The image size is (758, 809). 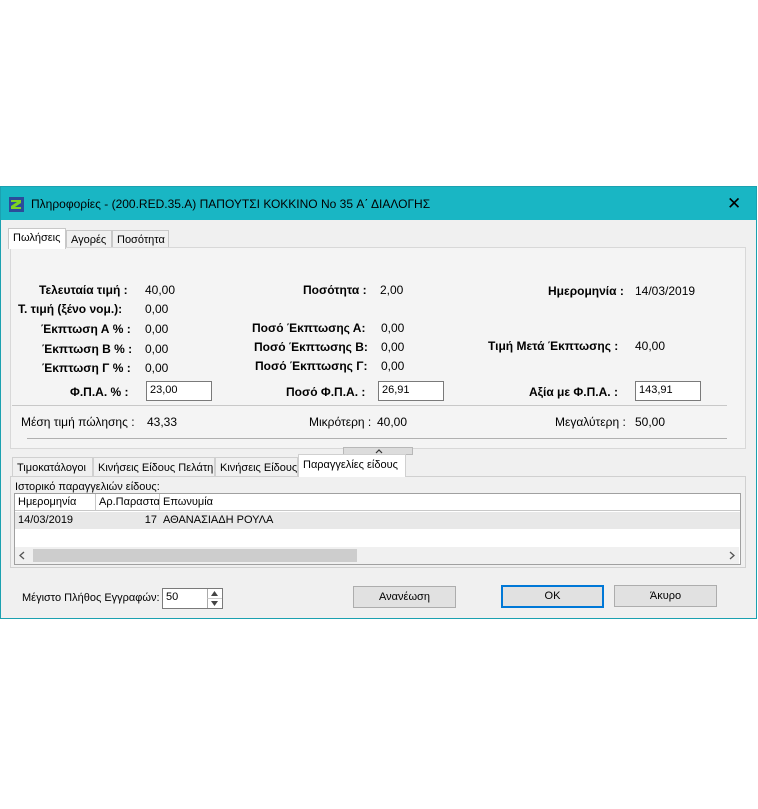 I want to click on max-price-label: Μεγαλύτερη :, so click(x=590, y=422).